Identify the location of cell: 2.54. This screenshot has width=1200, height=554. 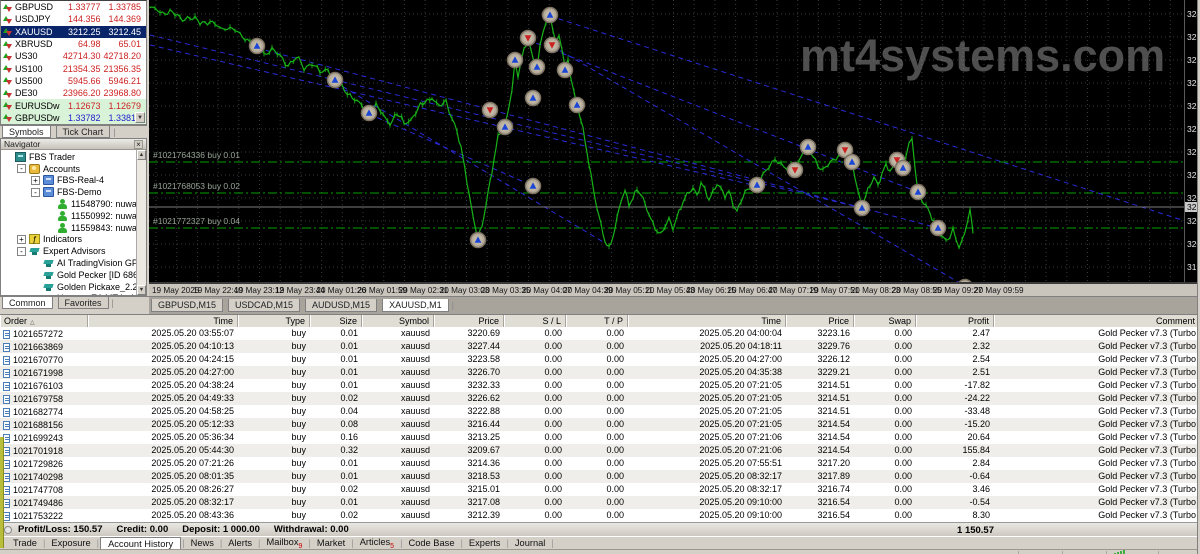
(981, 359).